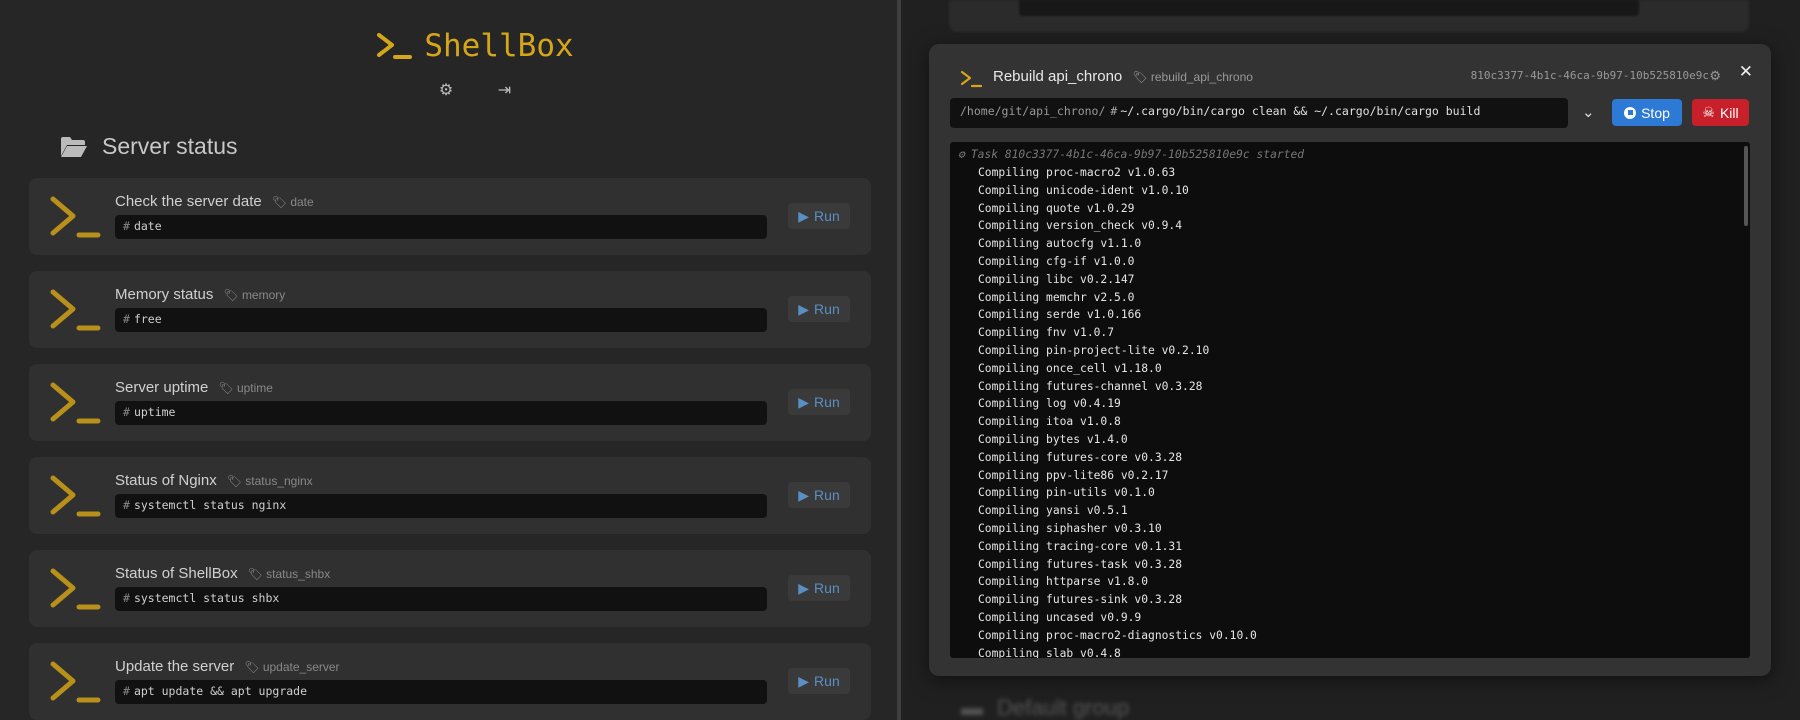 This screenshot has width=1800, height=720. I want to click on stop-button: Stop, so click(1647, 112).